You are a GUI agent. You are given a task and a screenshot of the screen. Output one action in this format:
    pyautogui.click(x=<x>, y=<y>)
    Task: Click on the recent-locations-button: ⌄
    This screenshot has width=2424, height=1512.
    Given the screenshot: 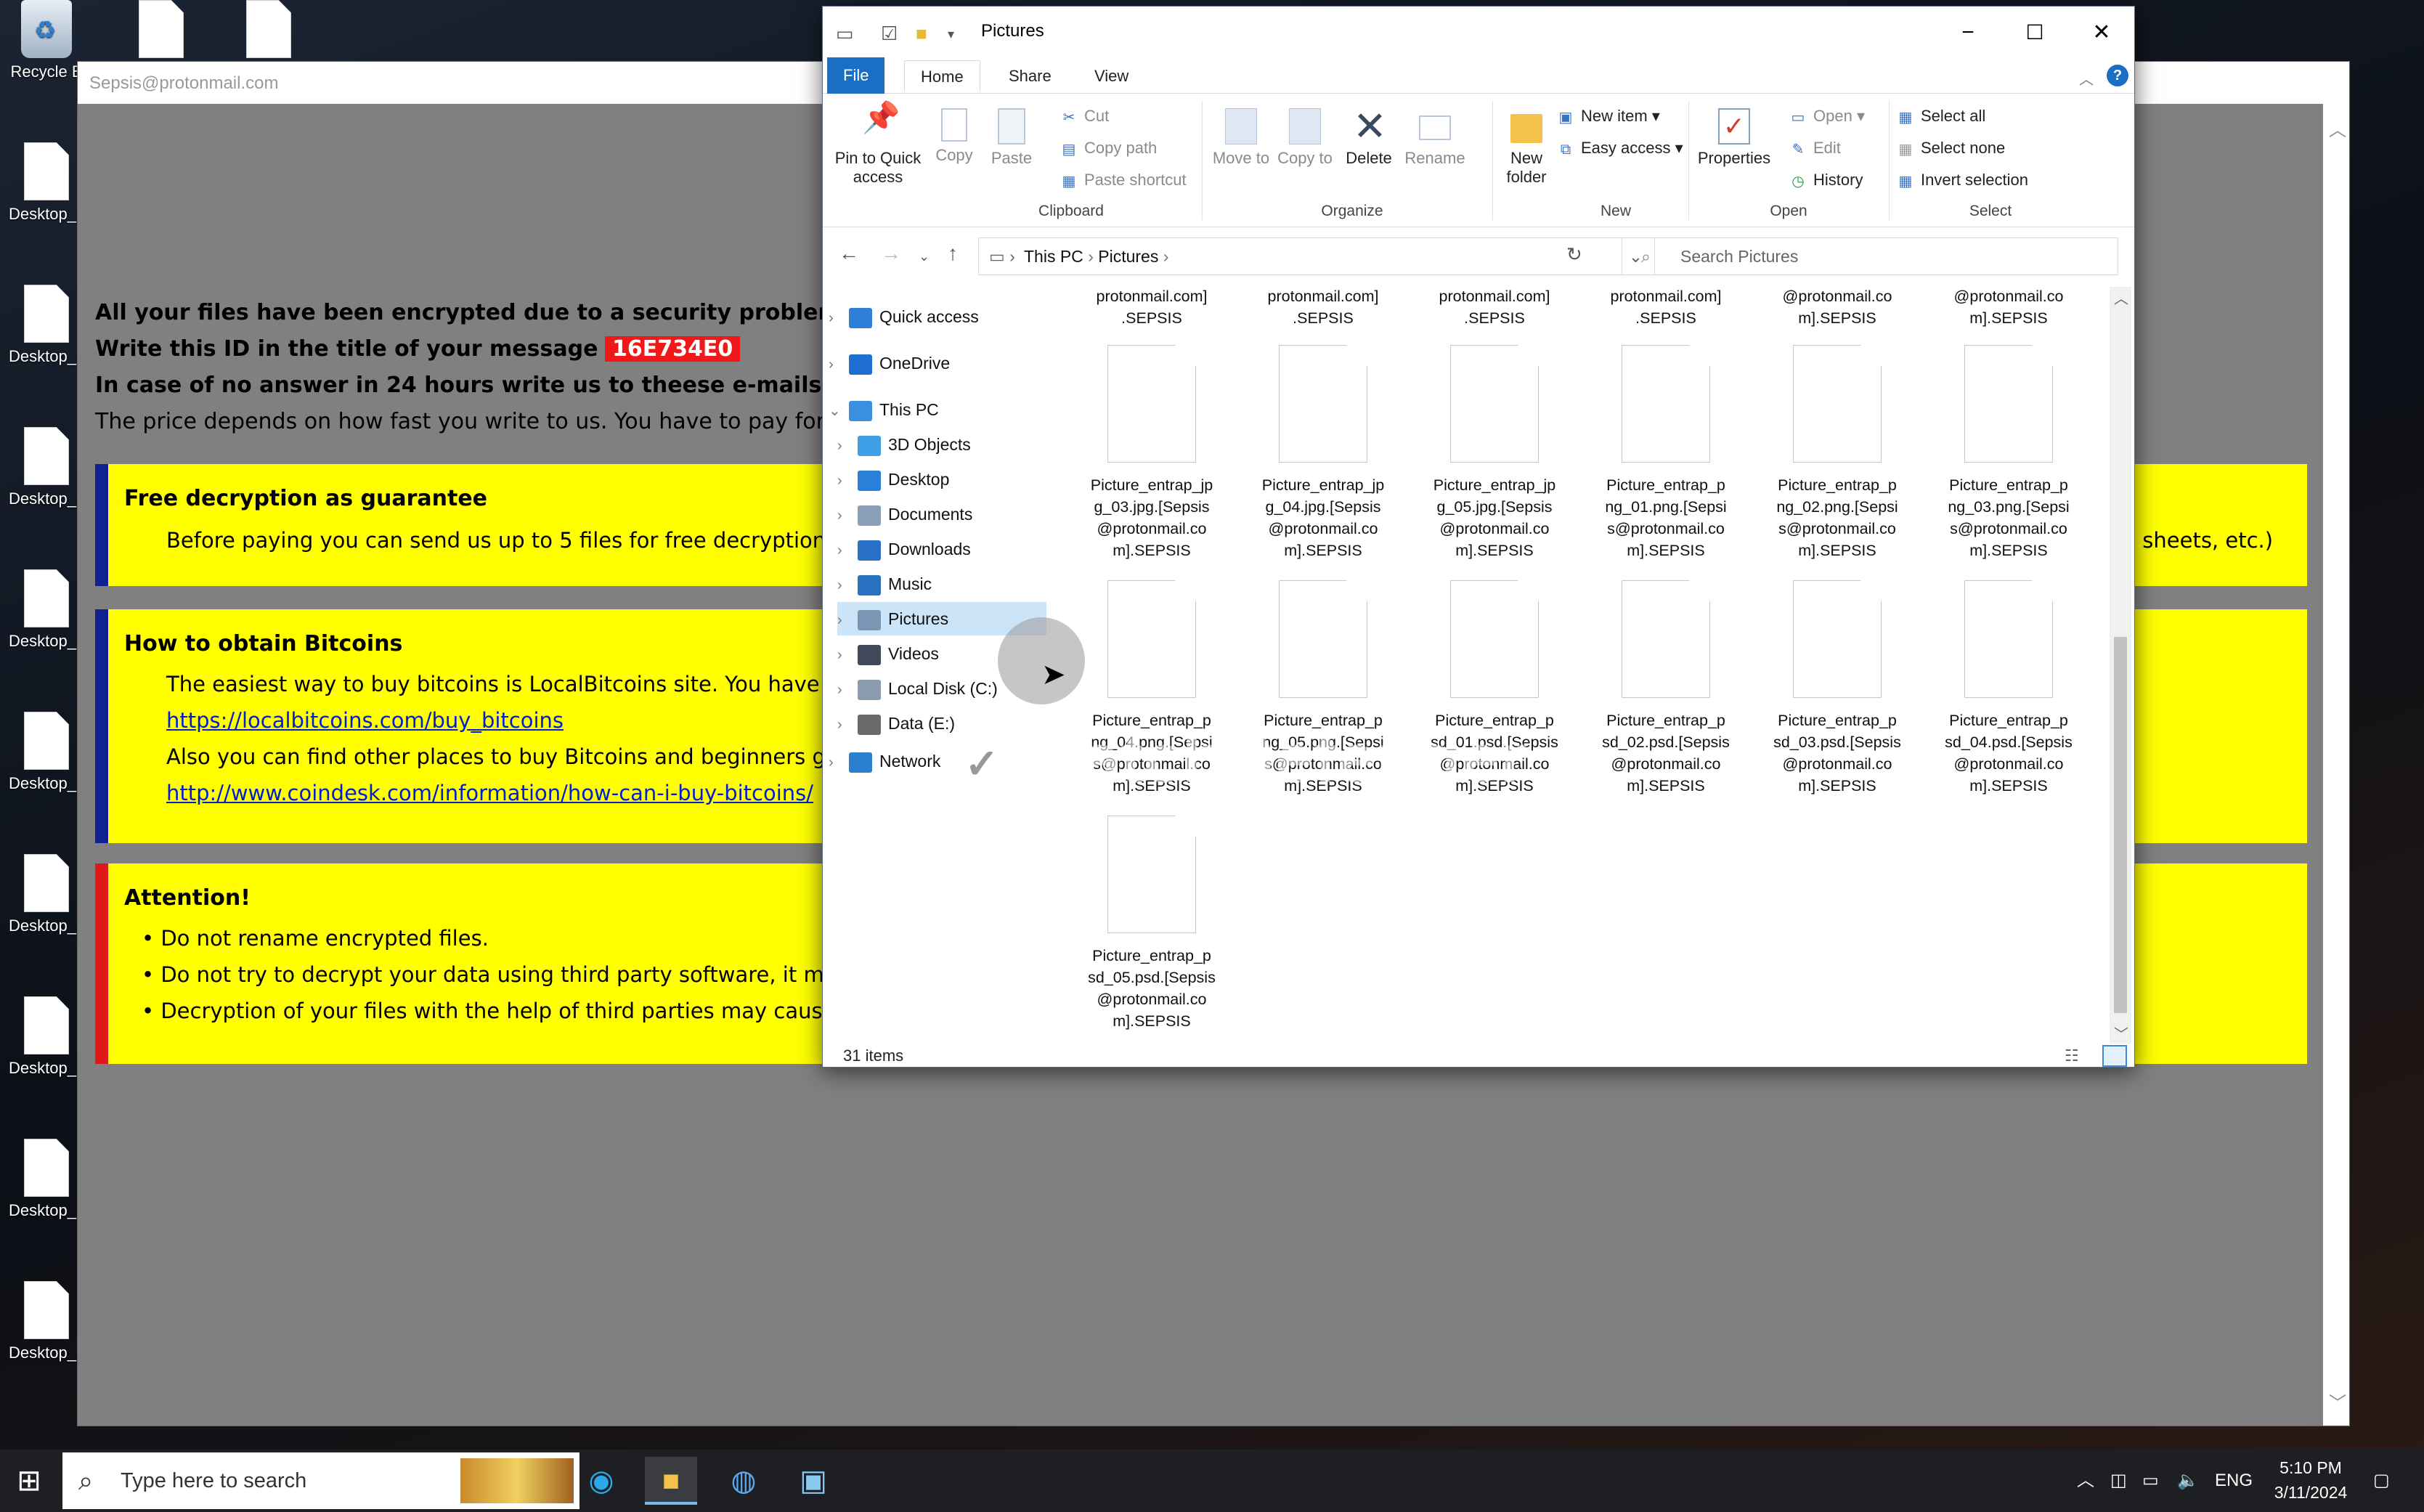 What is the action you would take?
    pyautogui.click(x=924, y=256)
    